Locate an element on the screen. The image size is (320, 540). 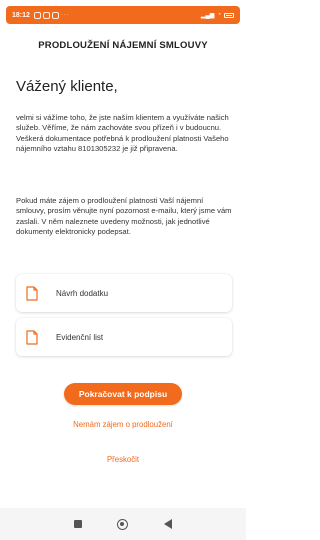
status-bar: 18:12 ··· ▂▄▆ ◔ is located at coordinates (123, 15).